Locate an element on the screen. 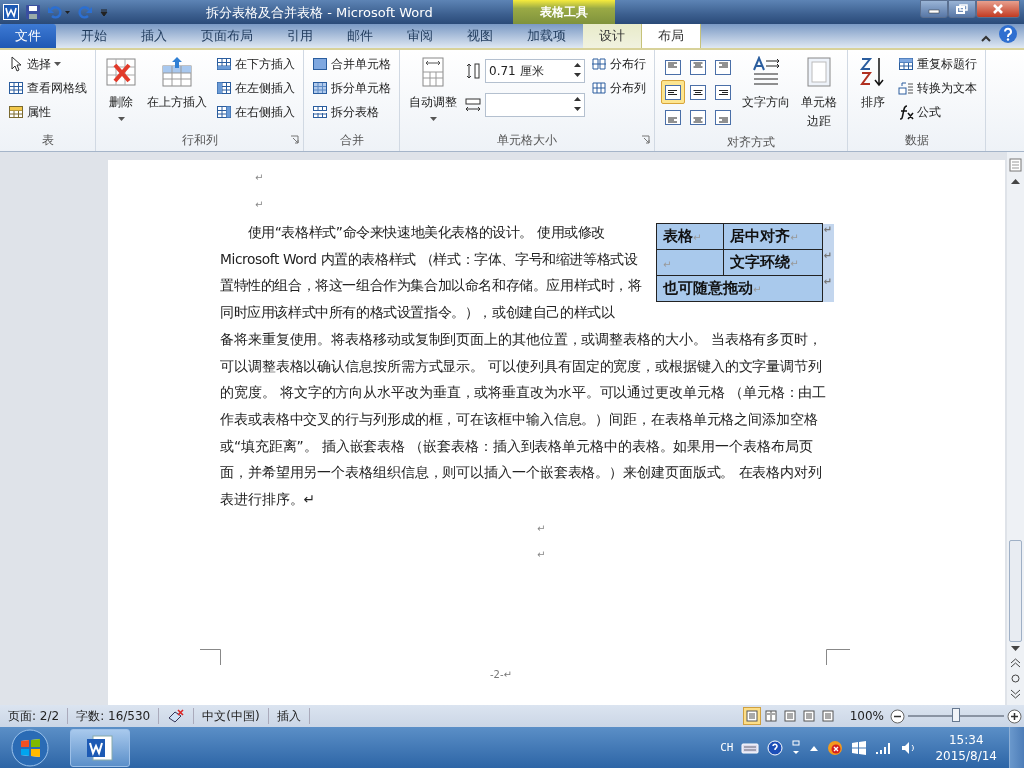 The height and width of the screenshot is (768, 1024). restore-icon is located at coordinates (962, 9).